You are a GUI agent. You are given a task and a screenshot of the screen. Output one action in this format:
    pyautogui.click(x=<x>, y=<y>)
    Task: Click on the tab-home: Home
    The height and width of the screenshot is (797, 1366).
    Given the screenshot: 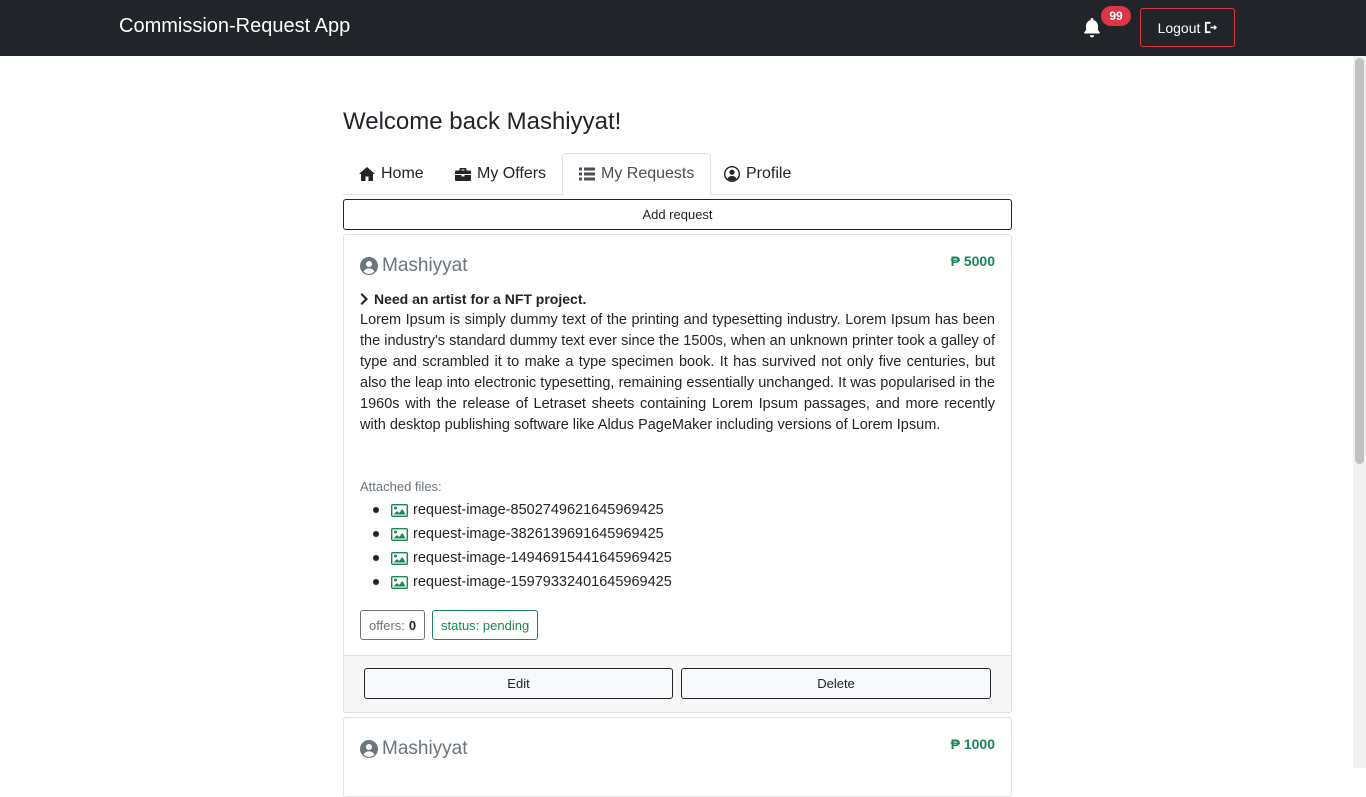 What is the action you would take?
    pyautogui.click(x=391, y=174)
    